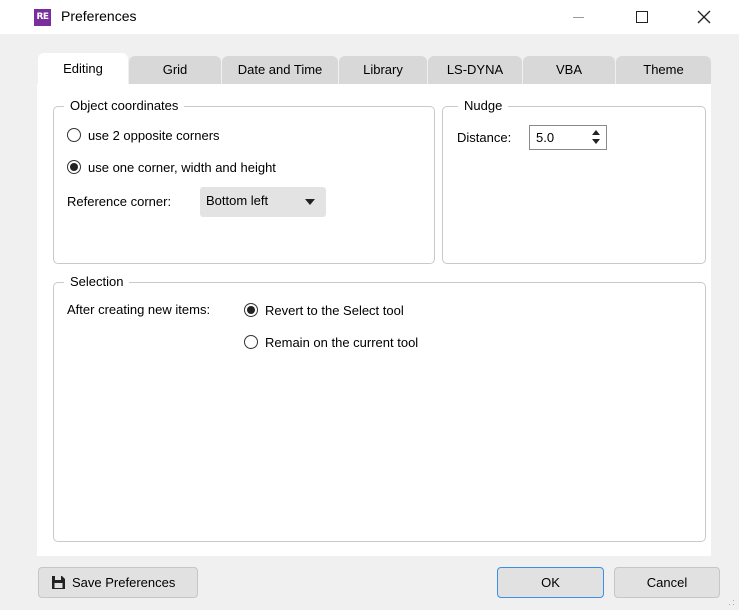  What do you see at coordinates (732, 603) in the screenshot?
I see `resize-grip-icon` at bounding box center [732, 603].